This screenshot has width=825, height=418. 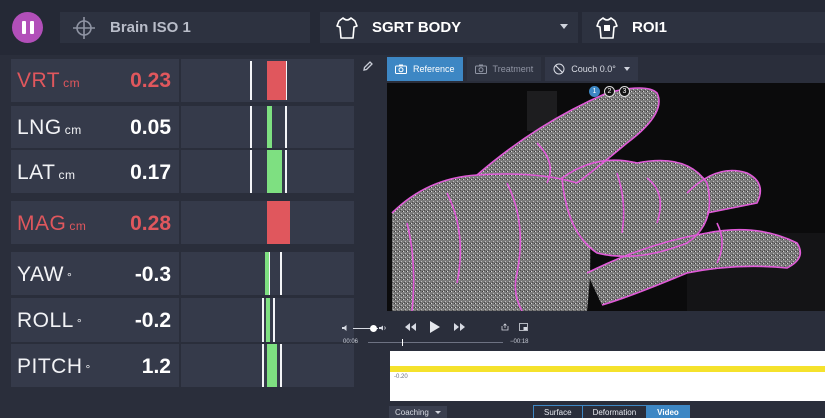 What do you see at coordinates (523, 327) in the screenshot?
I see `picture-in-picture-icon` at bounding box center [523, 327].